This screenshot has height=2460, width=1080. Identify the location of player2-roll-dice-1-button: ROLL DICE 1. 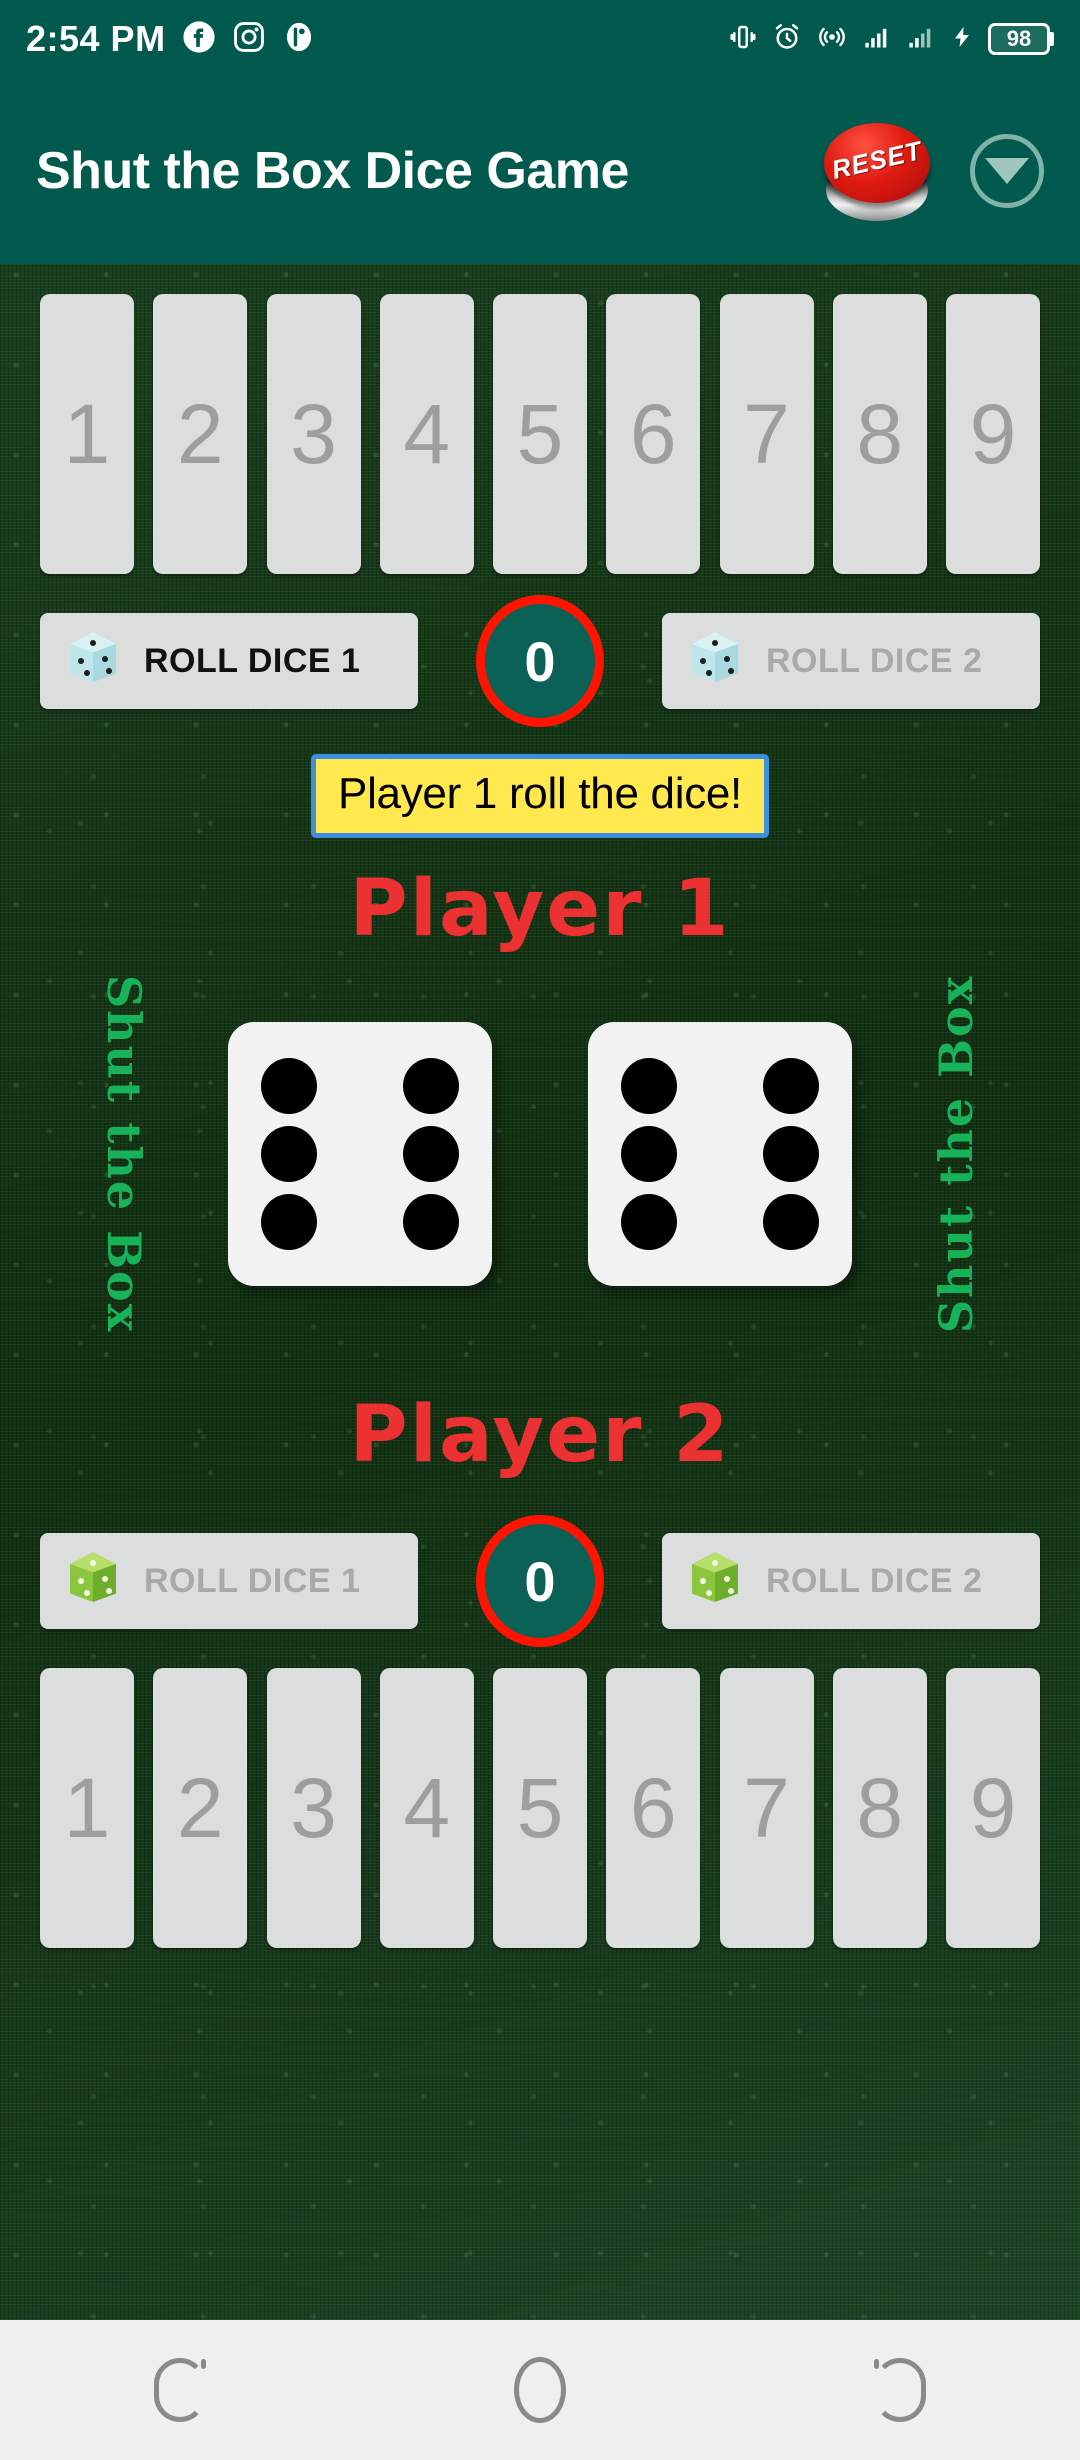
(229, 1581).